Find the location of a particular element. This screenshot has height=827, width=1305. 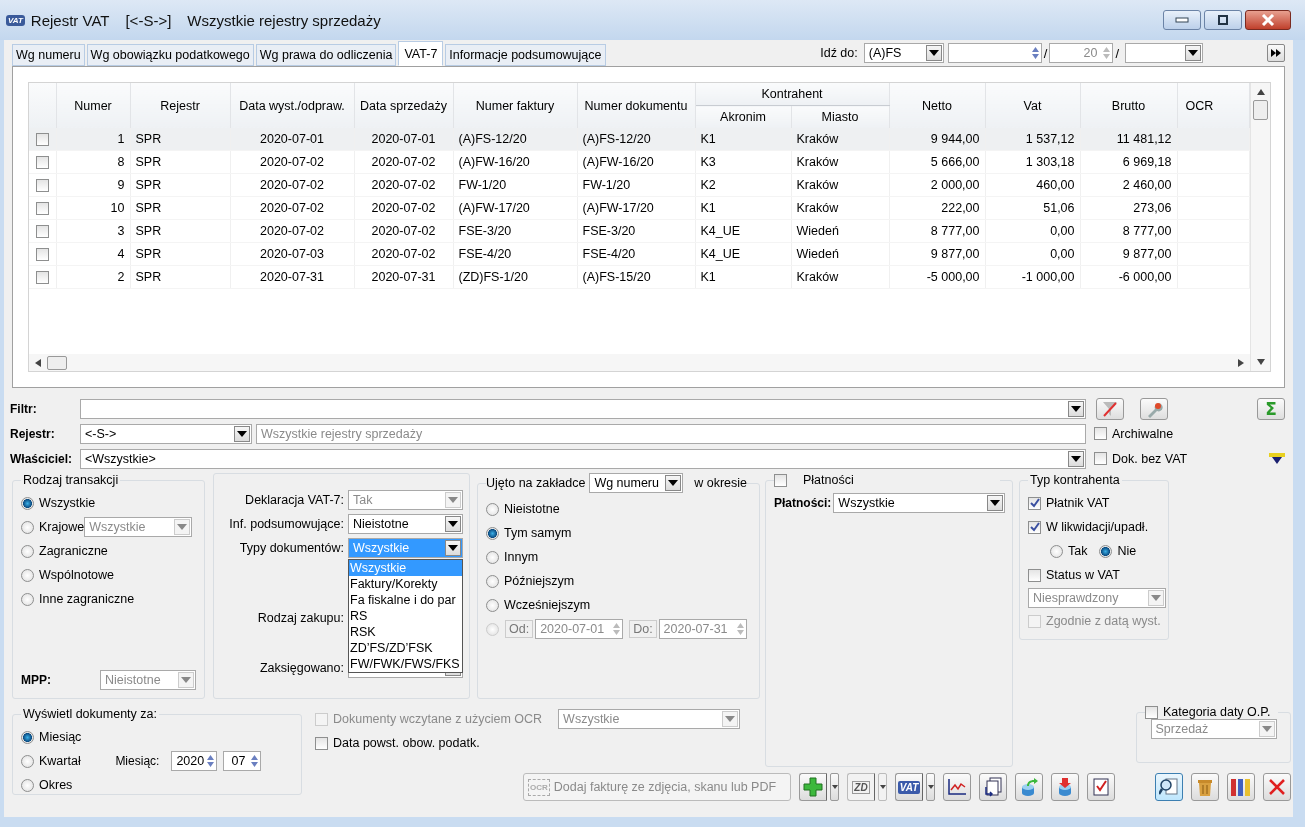

column-header: Brutto is located at coordinates (1128, 105).